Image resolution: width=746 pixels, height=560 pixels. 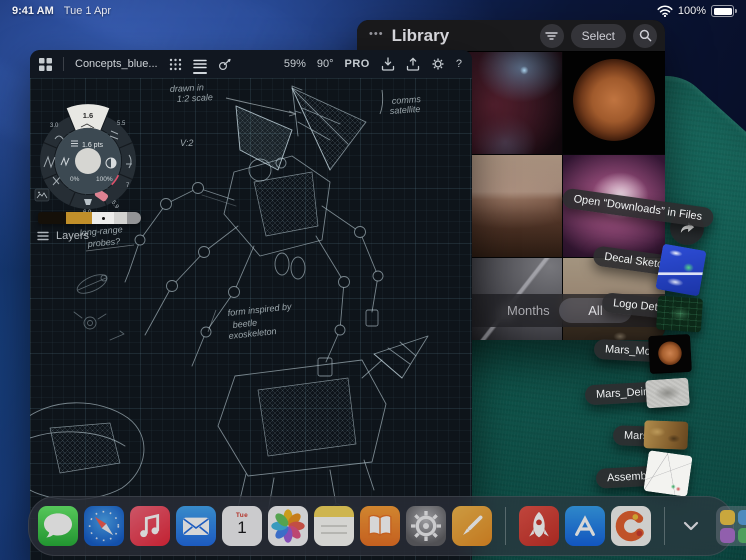 What do you see at coordinates (528, 310) in the screenshot?
I see `tab-months: Months` at bounding box center [528, 310].